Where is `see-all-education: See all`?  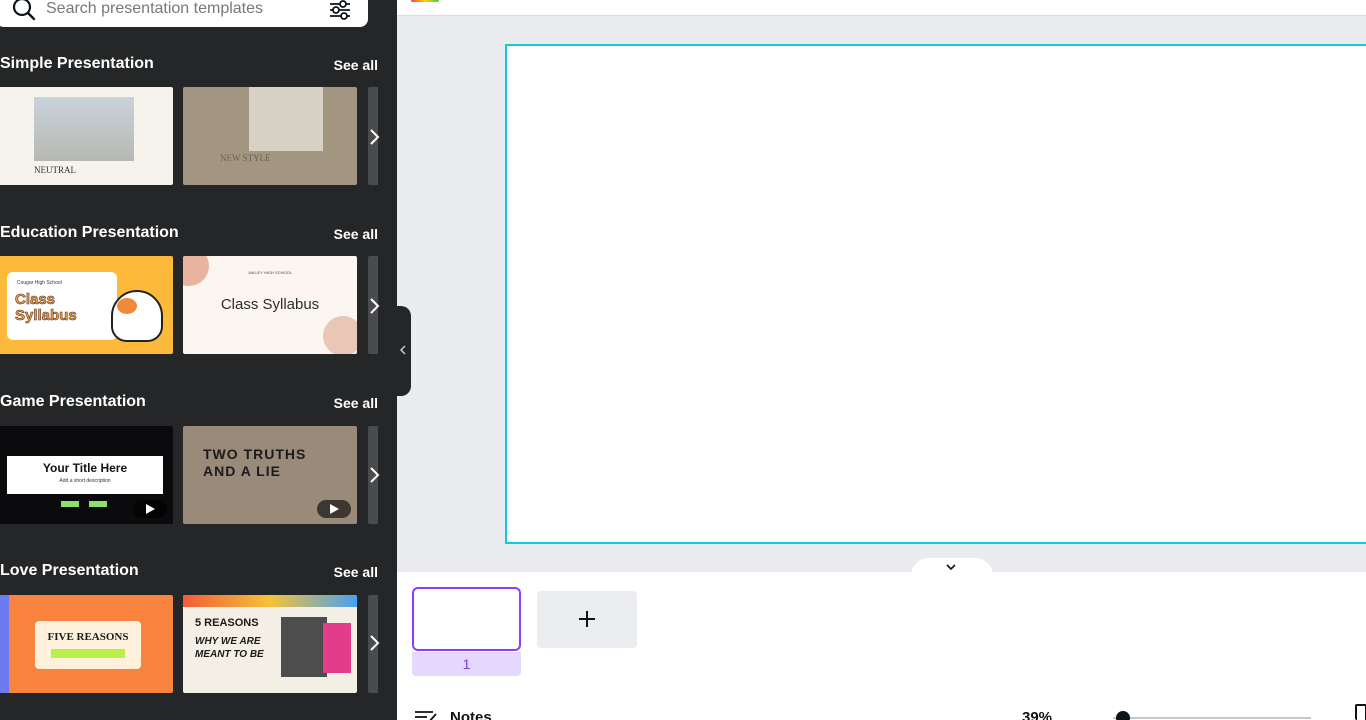 see-all-education: See all is located at coordinates (356, 234).